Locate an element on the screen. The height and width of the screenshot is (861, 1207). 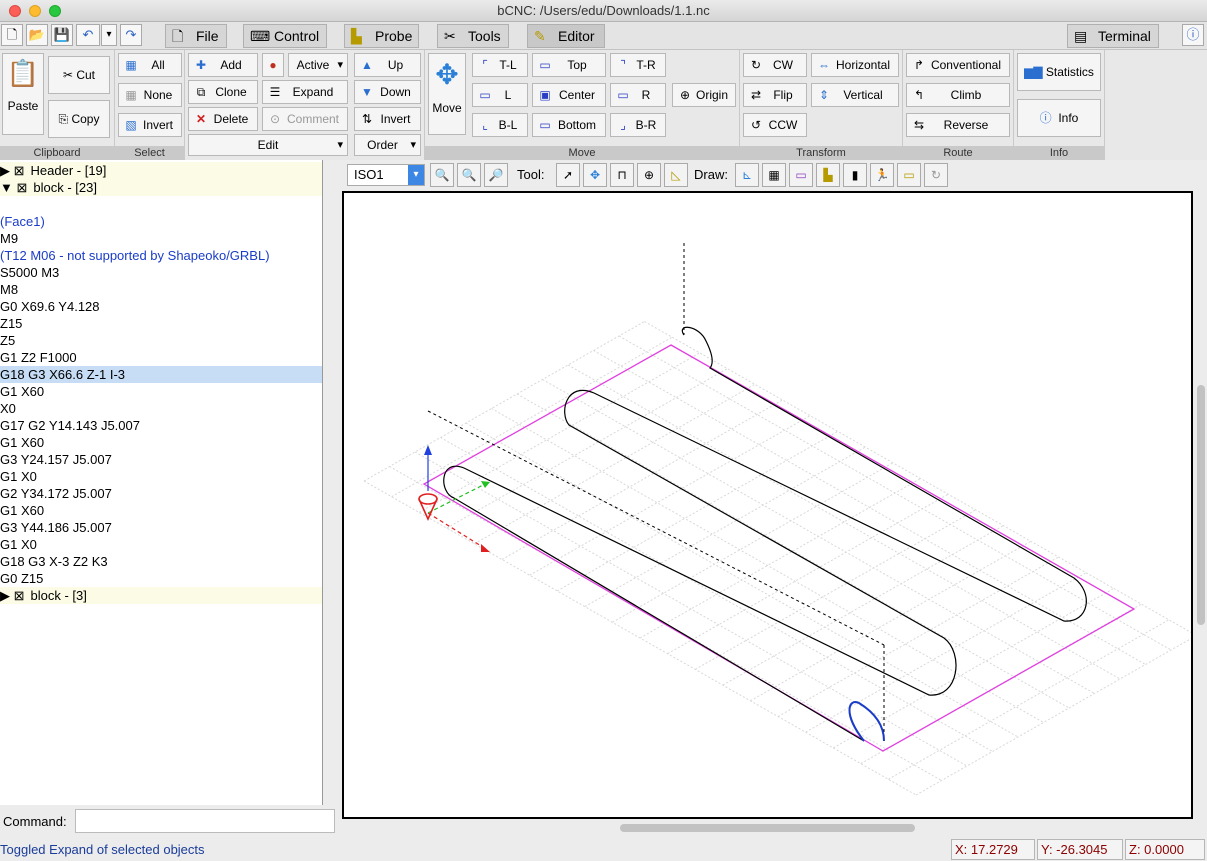
terminal-button: ▤ Terminal is located at coordinates (1113, 36).